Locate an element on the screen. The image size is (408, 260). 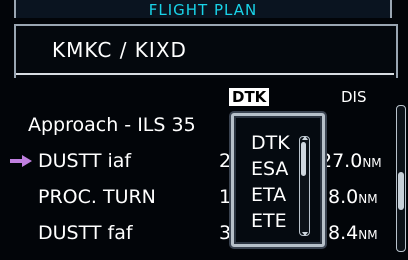
list-scrollbar is located at coordinates (401, 178).